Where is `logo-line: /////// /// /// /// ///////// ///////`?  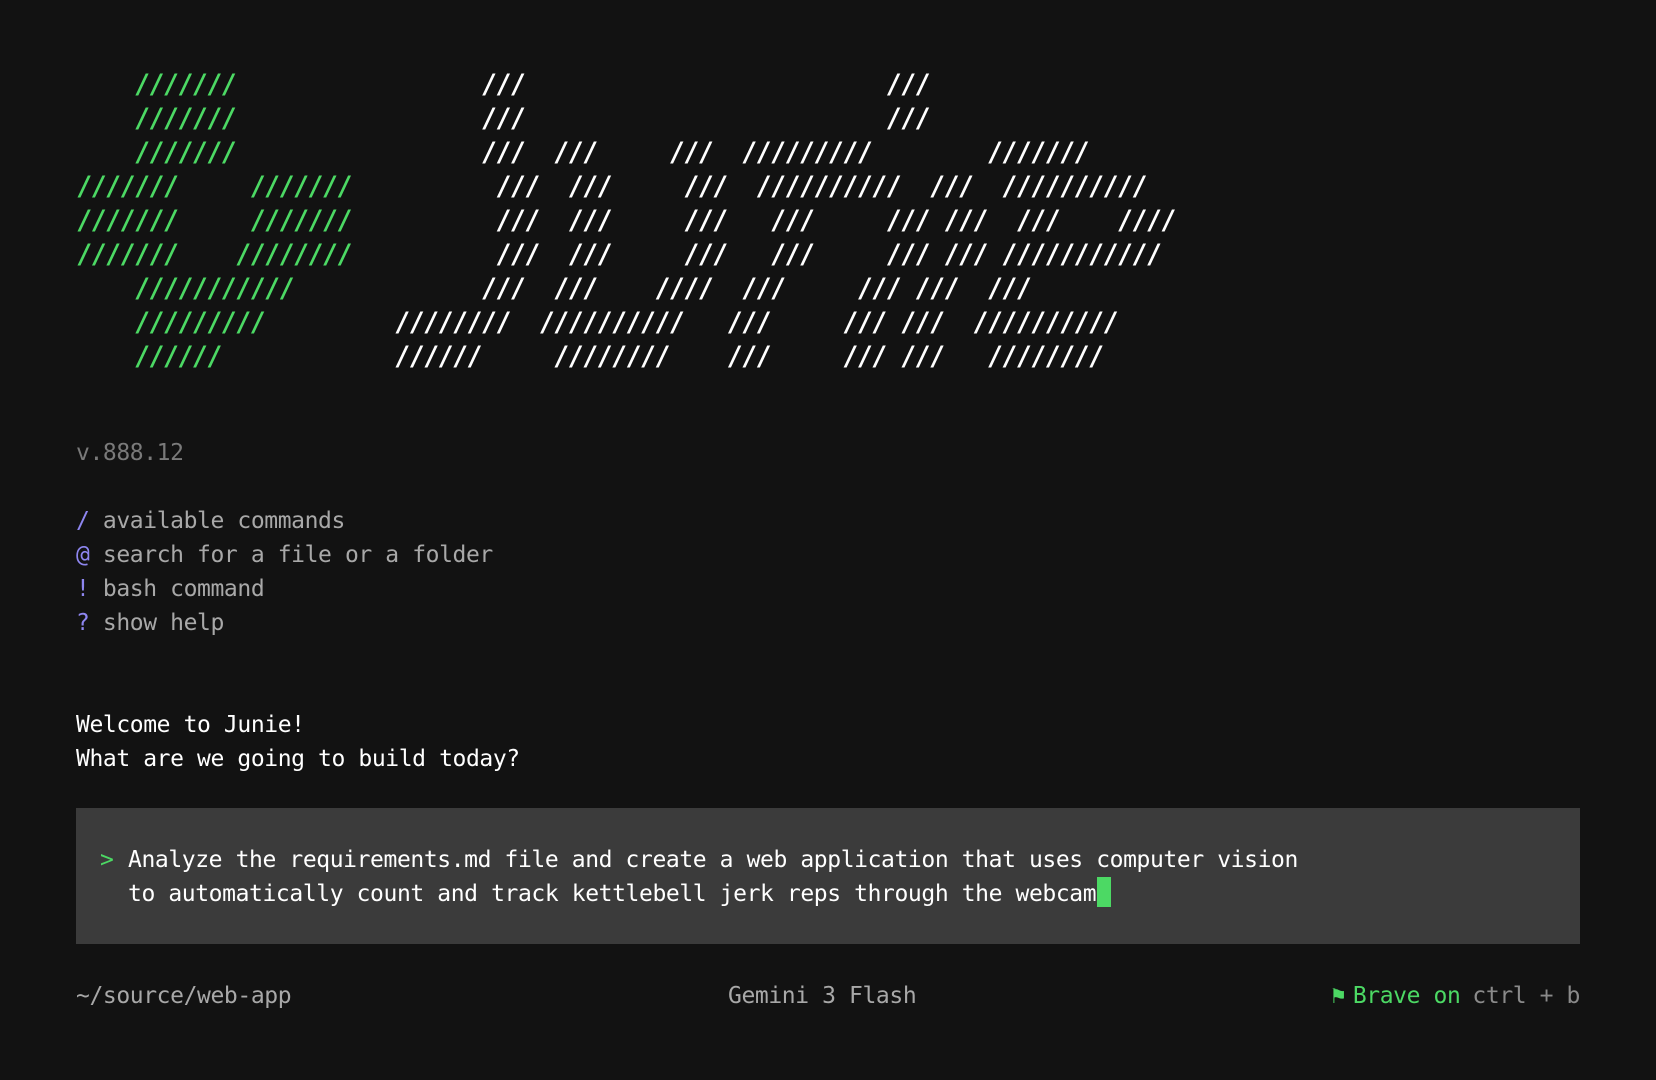 logo-line: /////// /// /// /// ///////// /////// is located at coordinates (625, 153).